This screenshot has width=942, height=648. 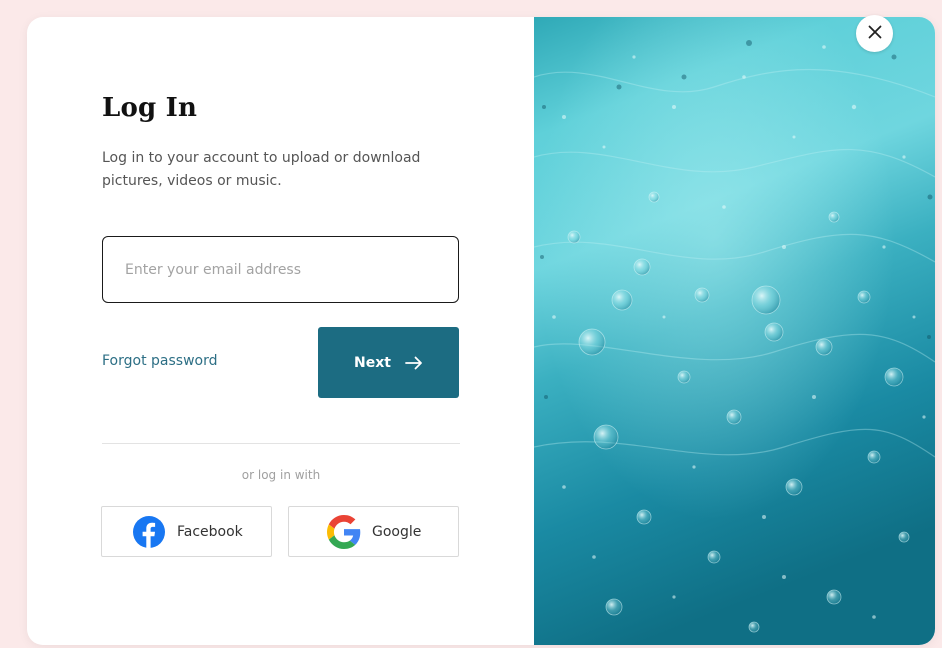 What do you see at coordinates (344, 531) in the screenshot?
I see `google-icon` at bounding box center [344, 531].